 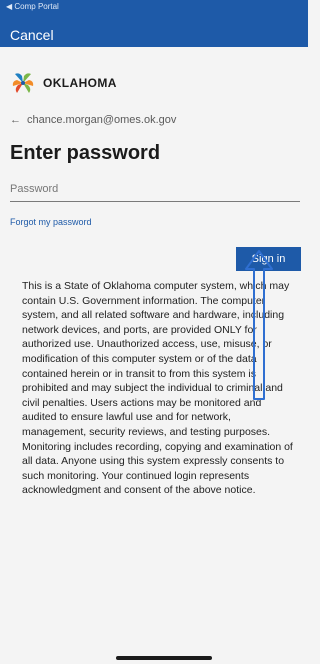 What do you see at coordinates (154, 23) in the screenshot?
I see `top-bar: ◀ Comp Portal Cancel` at bounding box center [154, 23].